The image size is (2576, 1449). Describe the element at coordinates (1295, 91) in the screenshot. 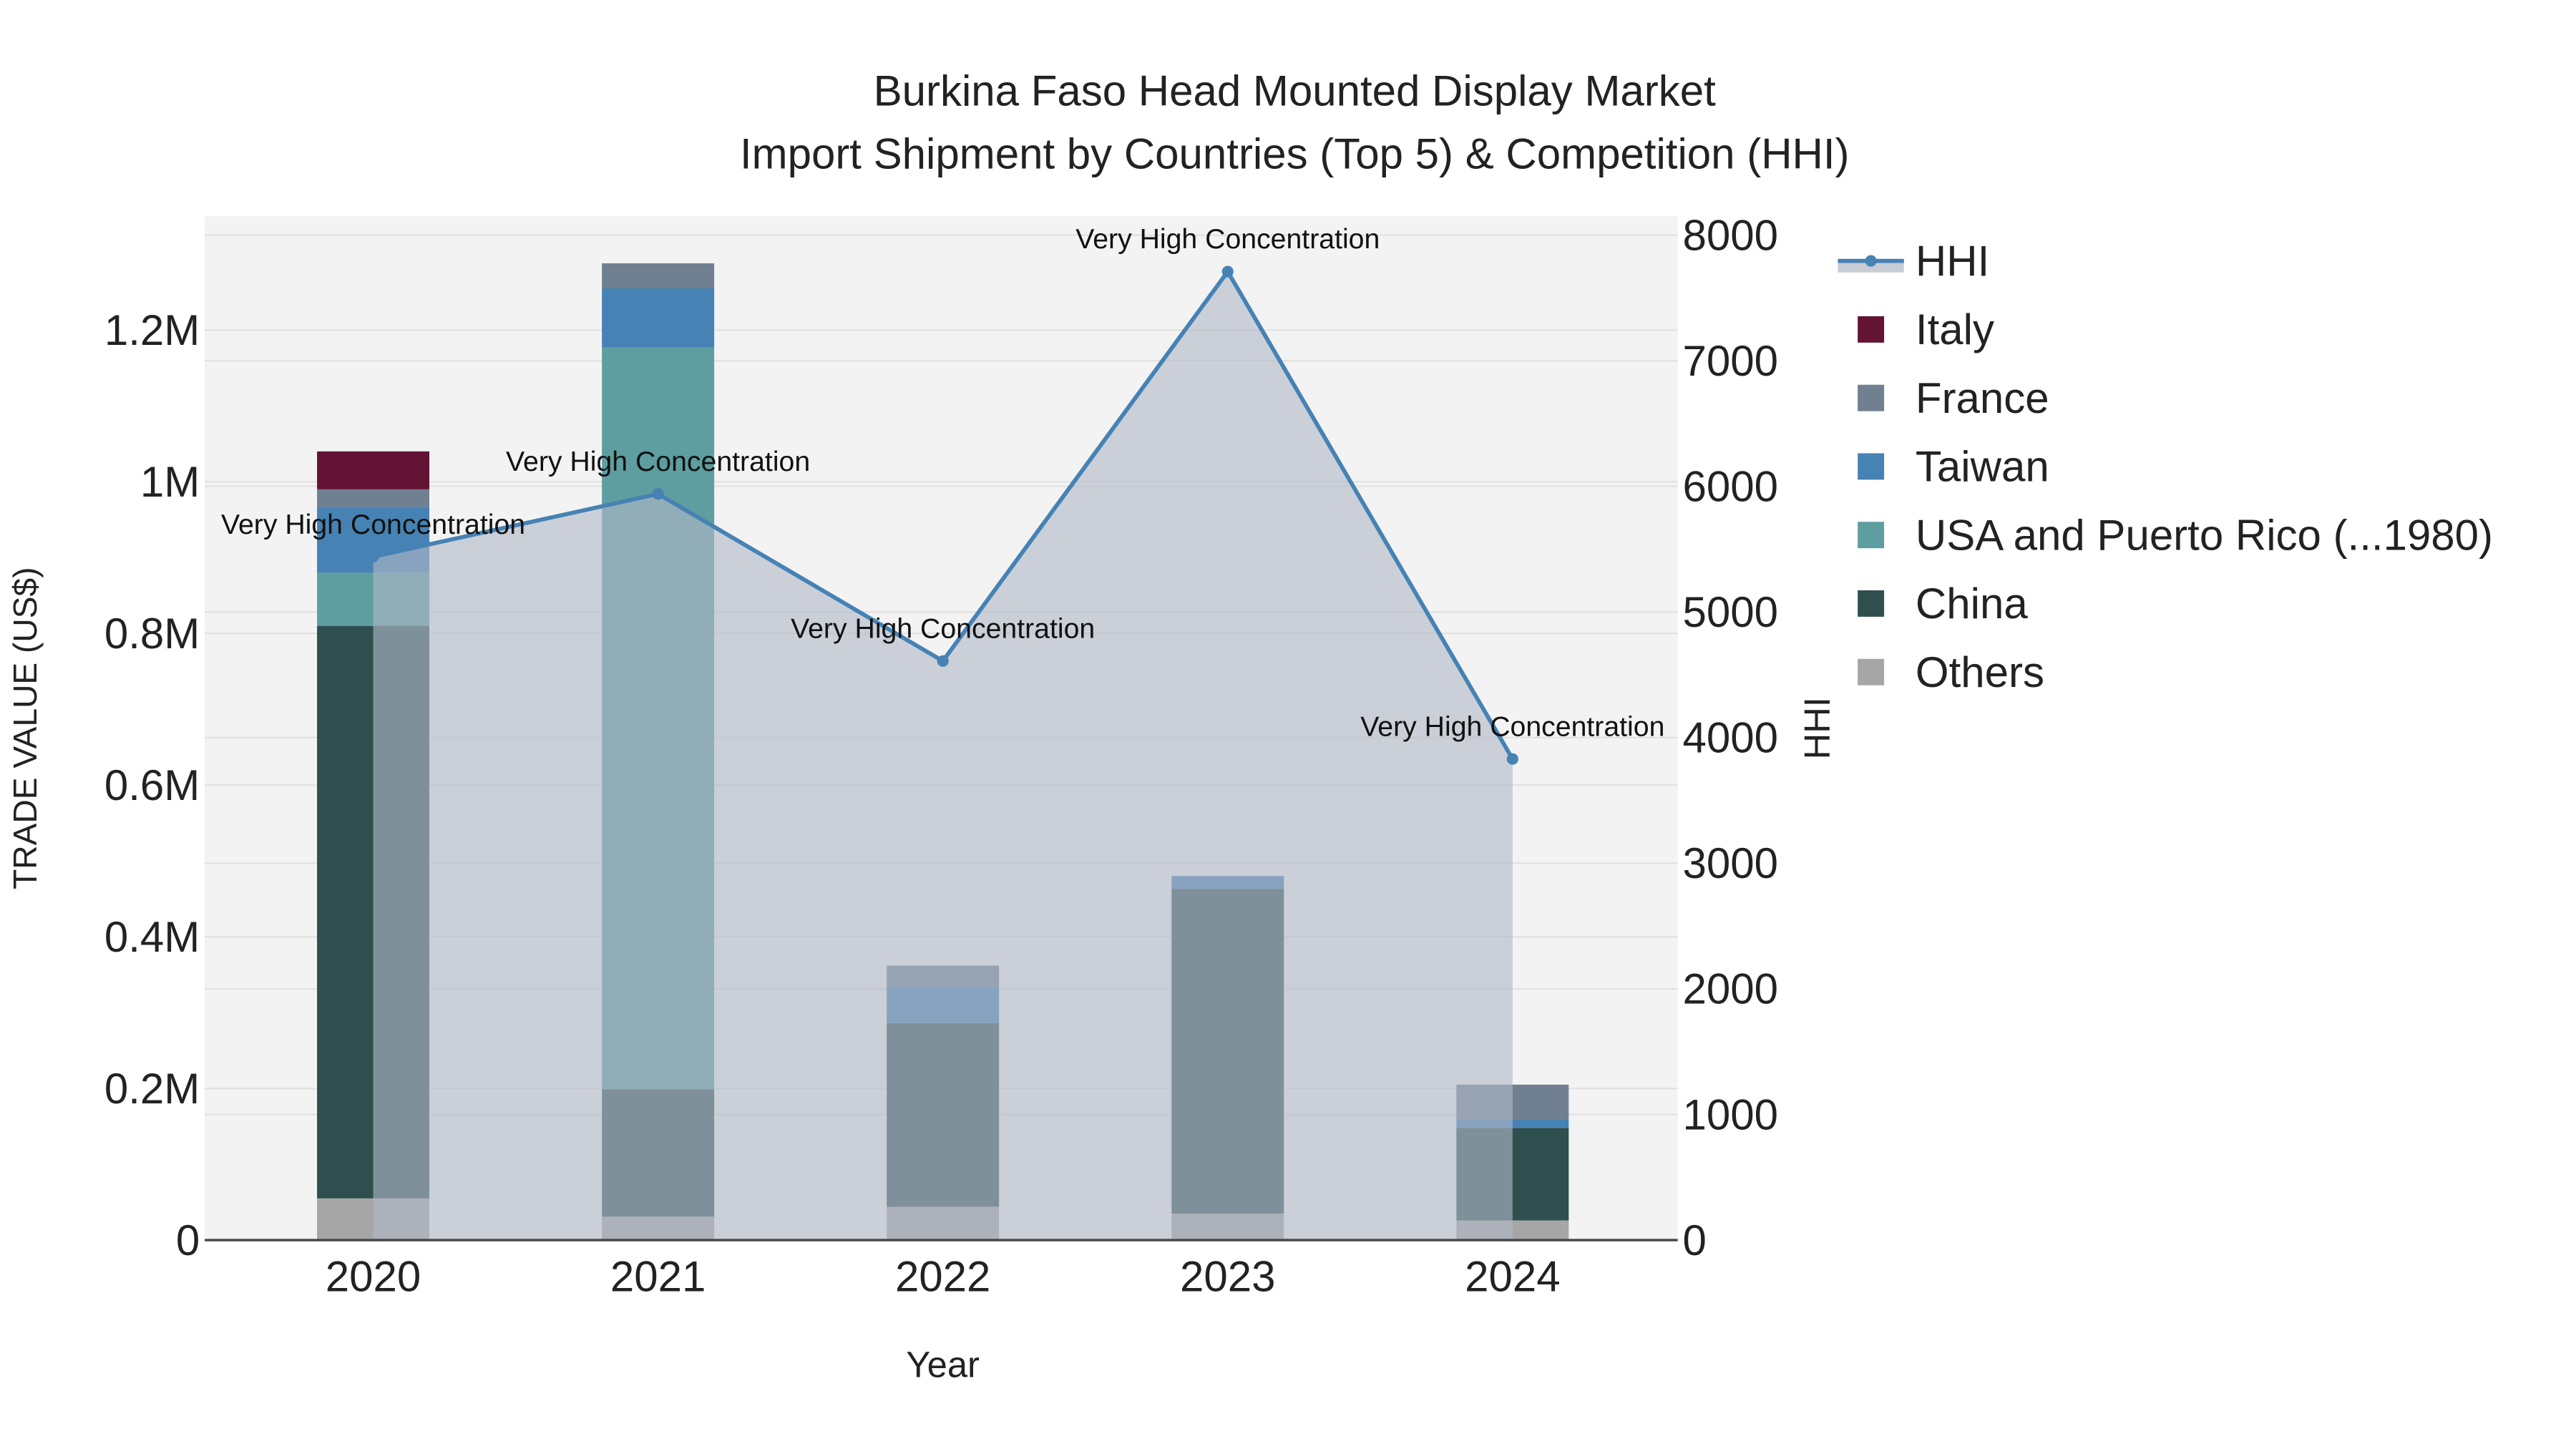

I see `chart-title: Burkina Faso Head Mounted Display Market` at that location.